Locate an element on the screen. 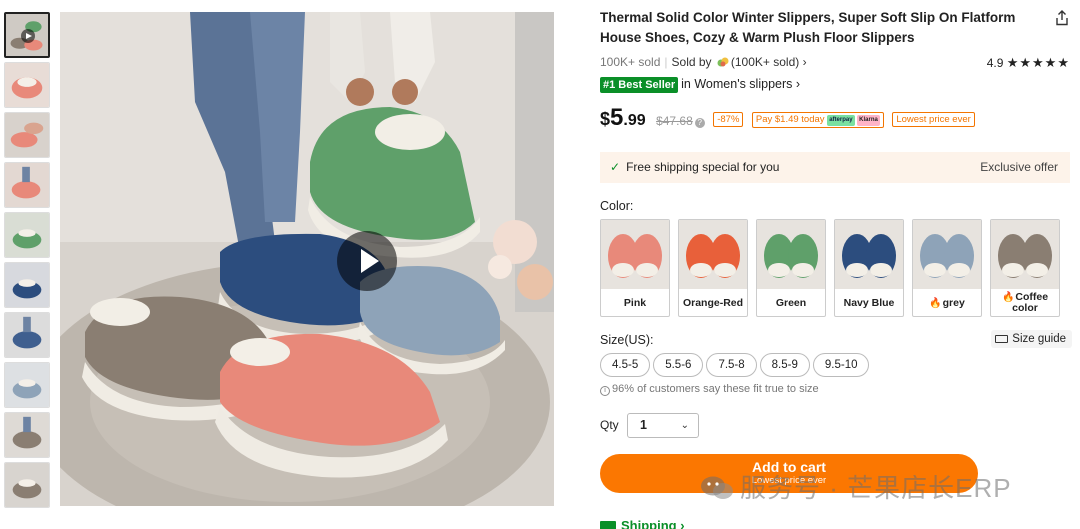 This screenshot has height=529, width=1080. current-price: $5.99 is located at coordinates (623, 117).